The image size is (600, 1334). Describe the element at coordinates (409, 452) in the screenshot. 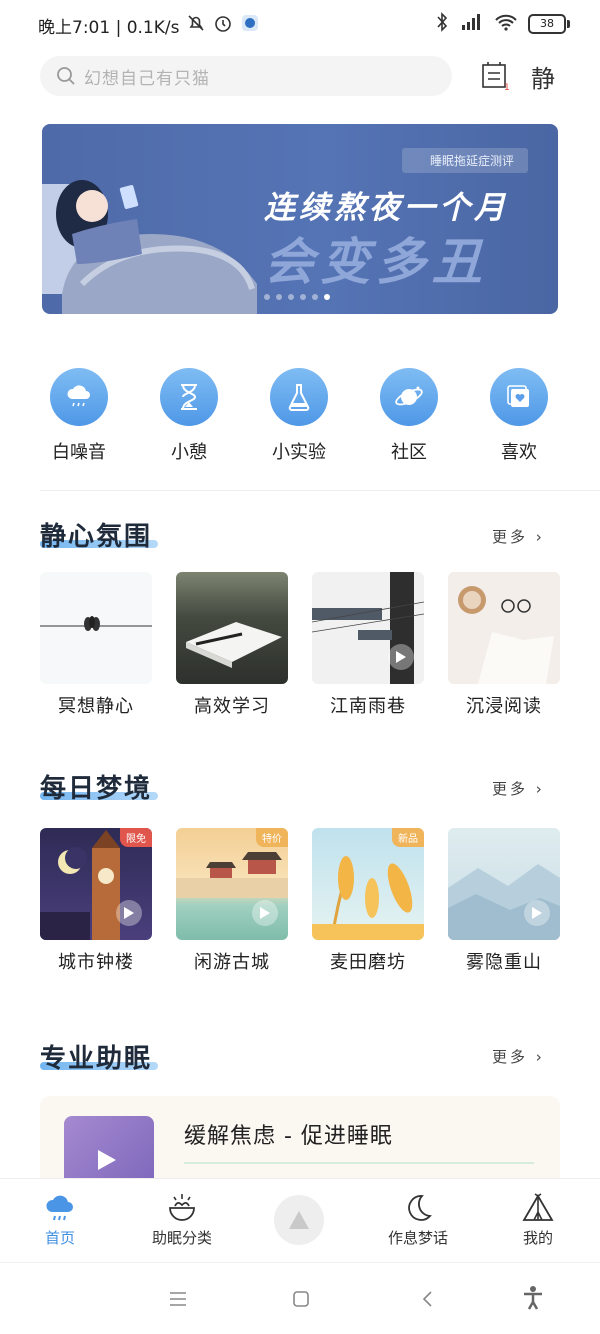

I see `quick-label: 社区` at that location.